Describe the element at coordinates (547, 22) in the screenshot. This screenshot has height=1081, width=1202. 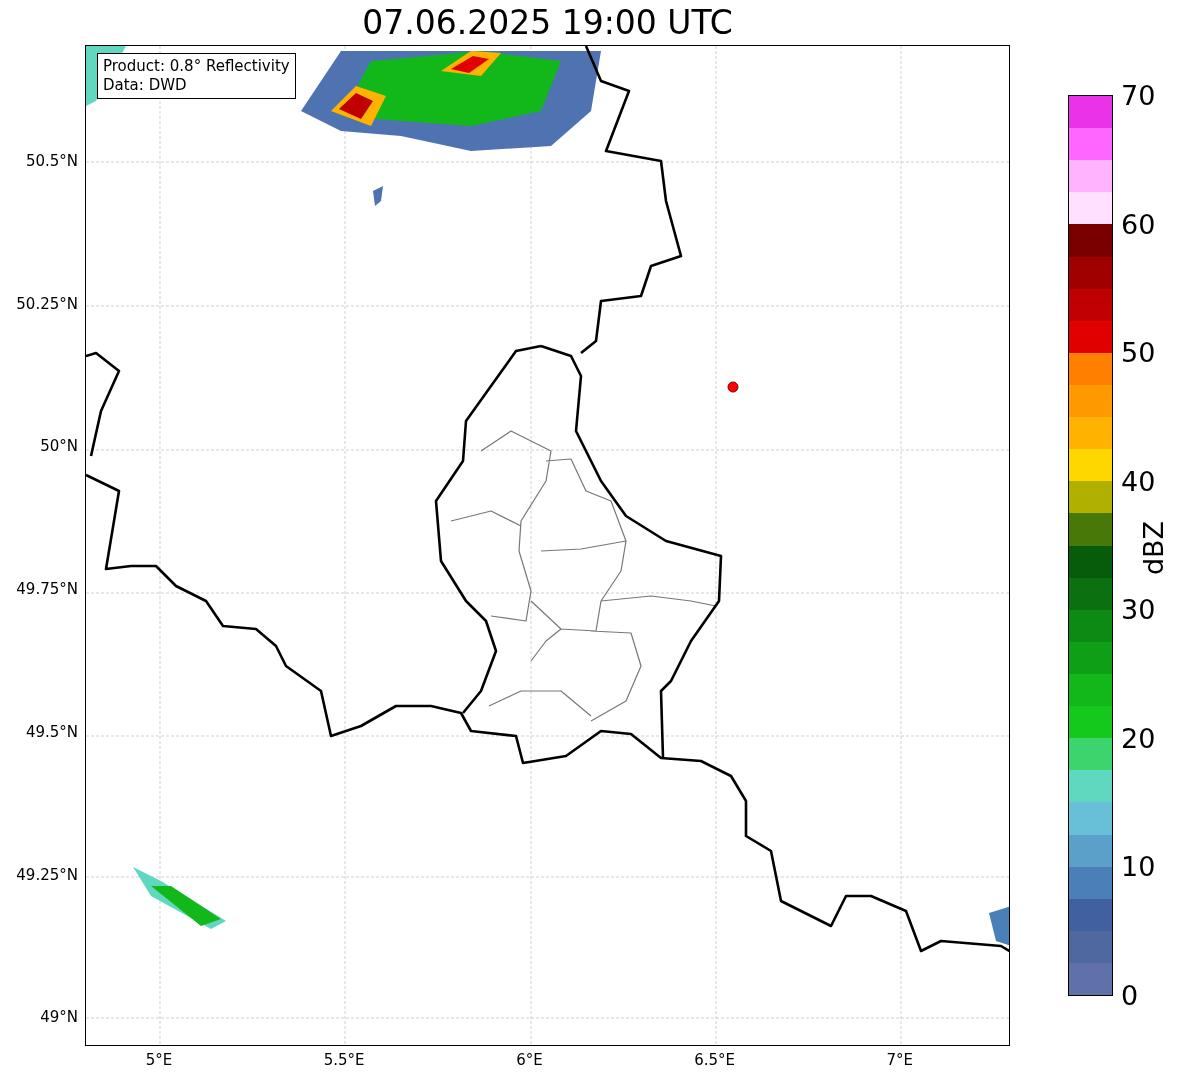
I see `plot-title: 07.06.2025 19:00 UTC` at that location.